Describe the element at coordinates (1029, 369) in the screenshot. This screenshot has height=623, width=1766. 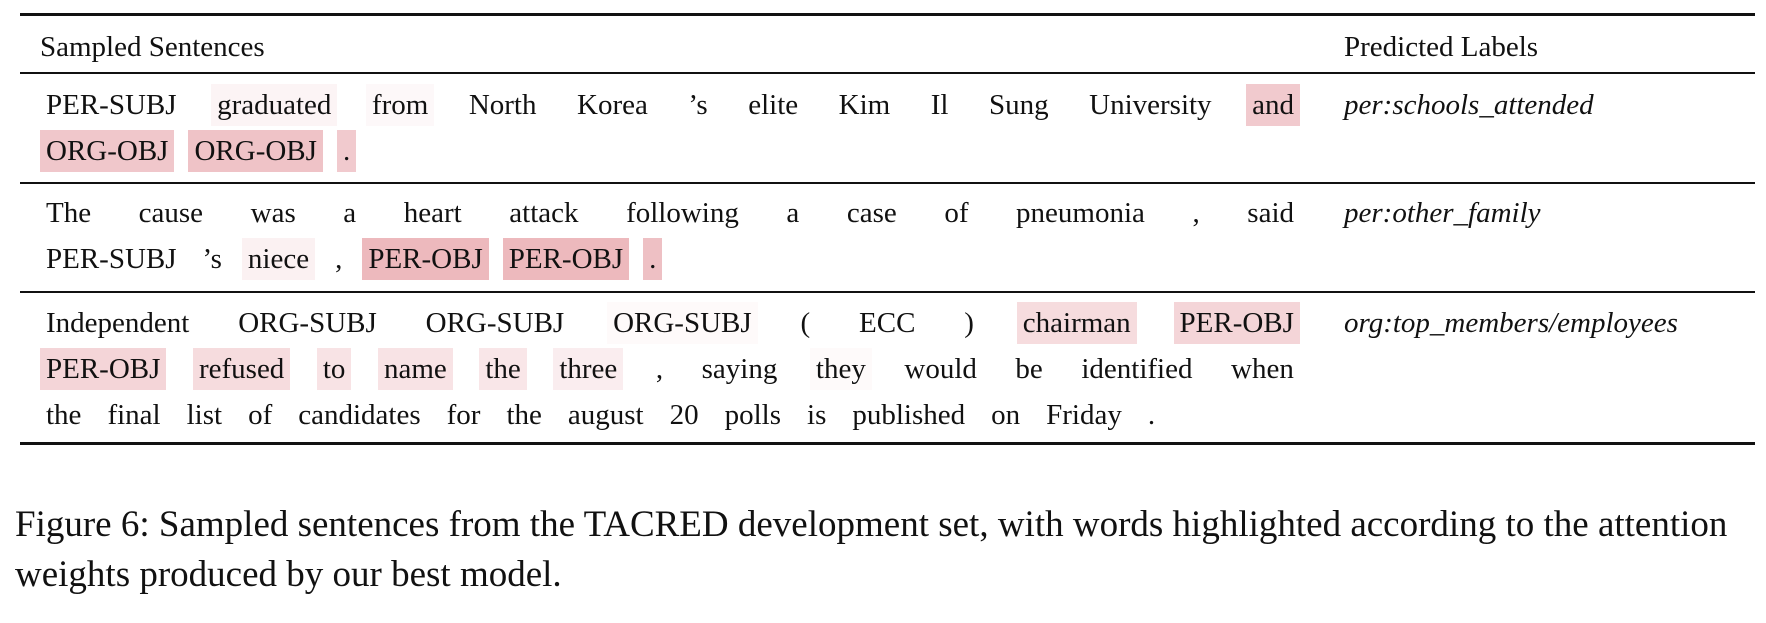
I see `attention-token: be` at that location.